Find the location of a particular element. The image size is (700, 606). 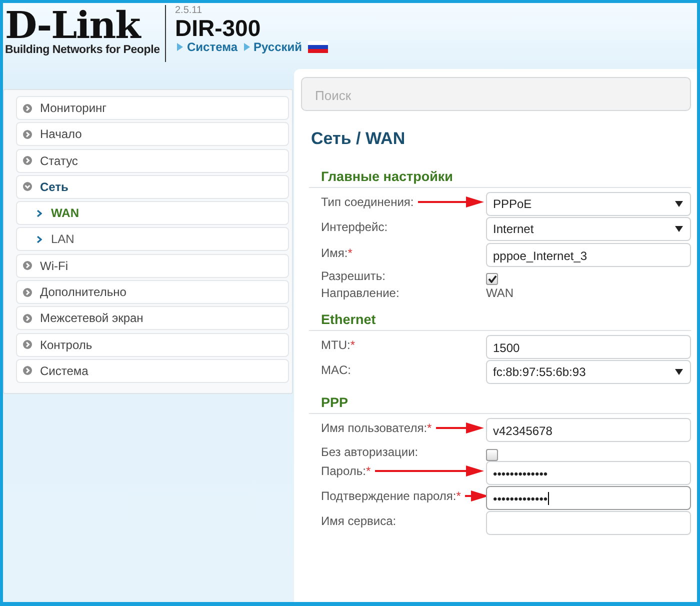

input-field: v42345678 is located at coordinates (588, 430).